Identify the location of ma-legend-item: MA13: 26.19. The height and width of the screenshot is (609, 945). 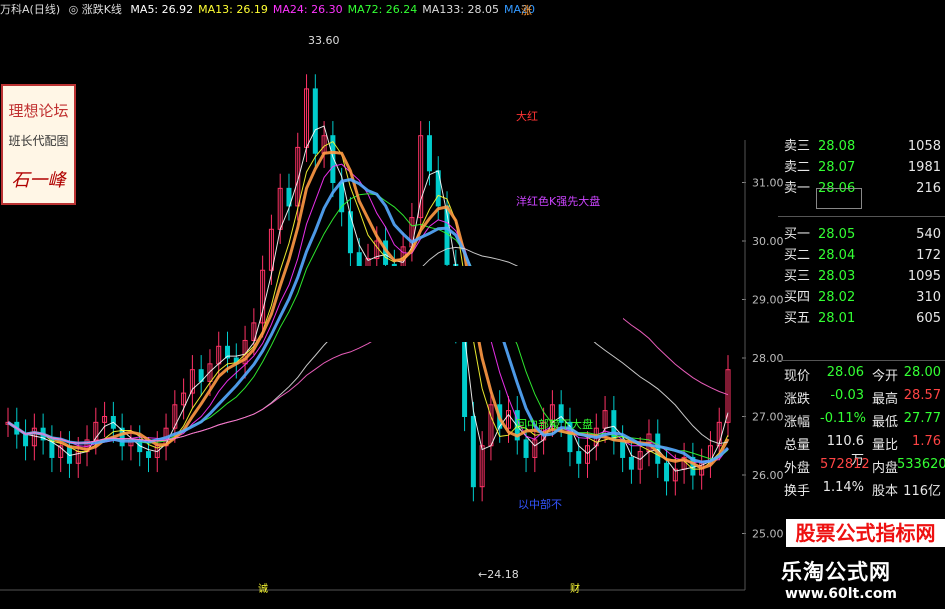
(233, 9).